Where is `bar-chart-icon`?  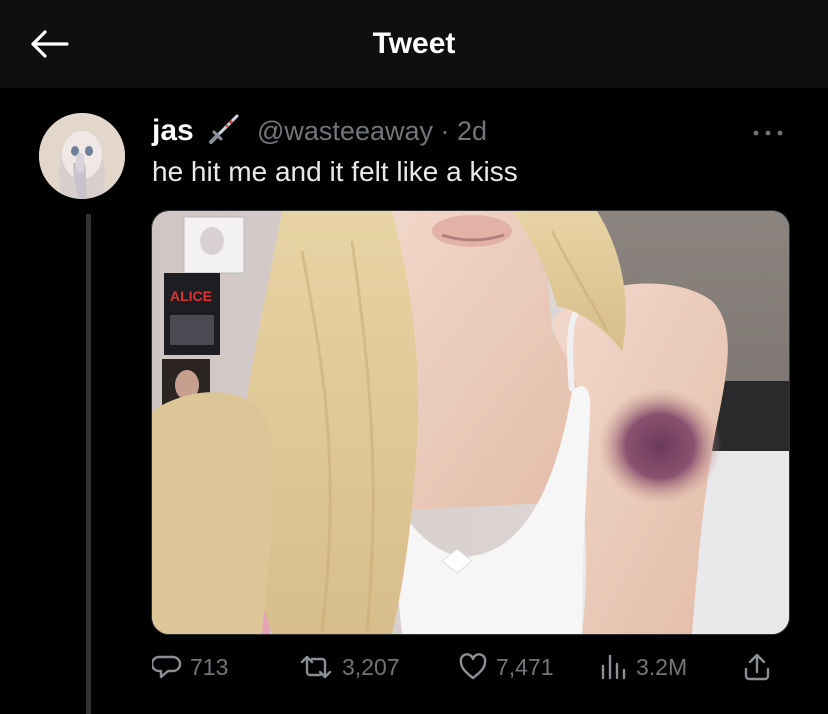
bar-chart-icon is located at coordinates (613, 667).